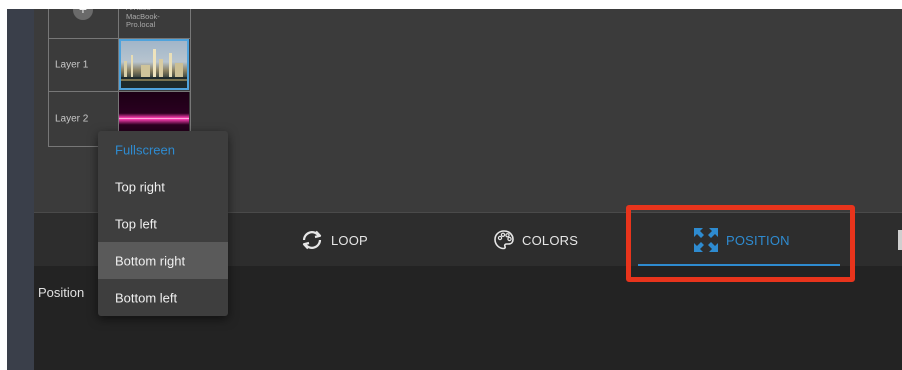 The height and width of the screenshot is (370, 902). I want to click on tab-colors: COLORS, so click(535, 240).